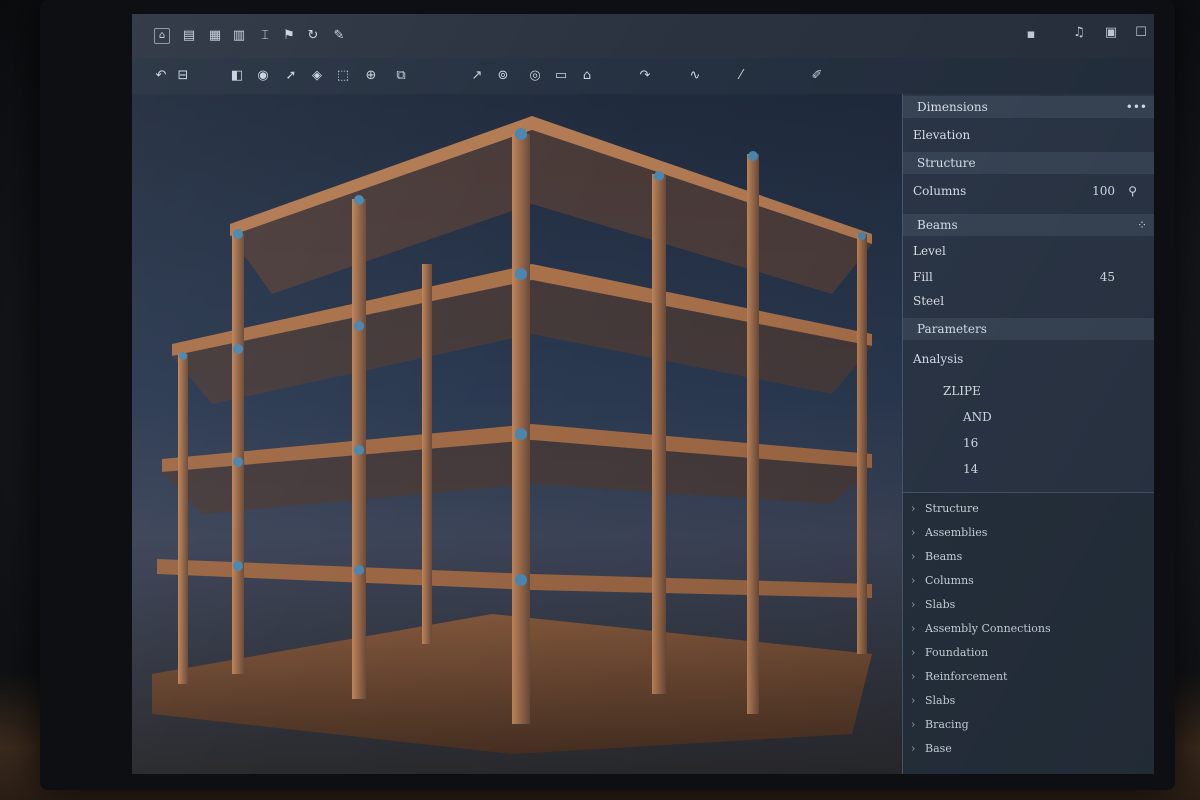 This screenshot has height=800, width=1200. What do you see at coordinates (265, 36) in the screenshot?
I see `ruler-icon: ⌶` at bounding box center [265, 36].